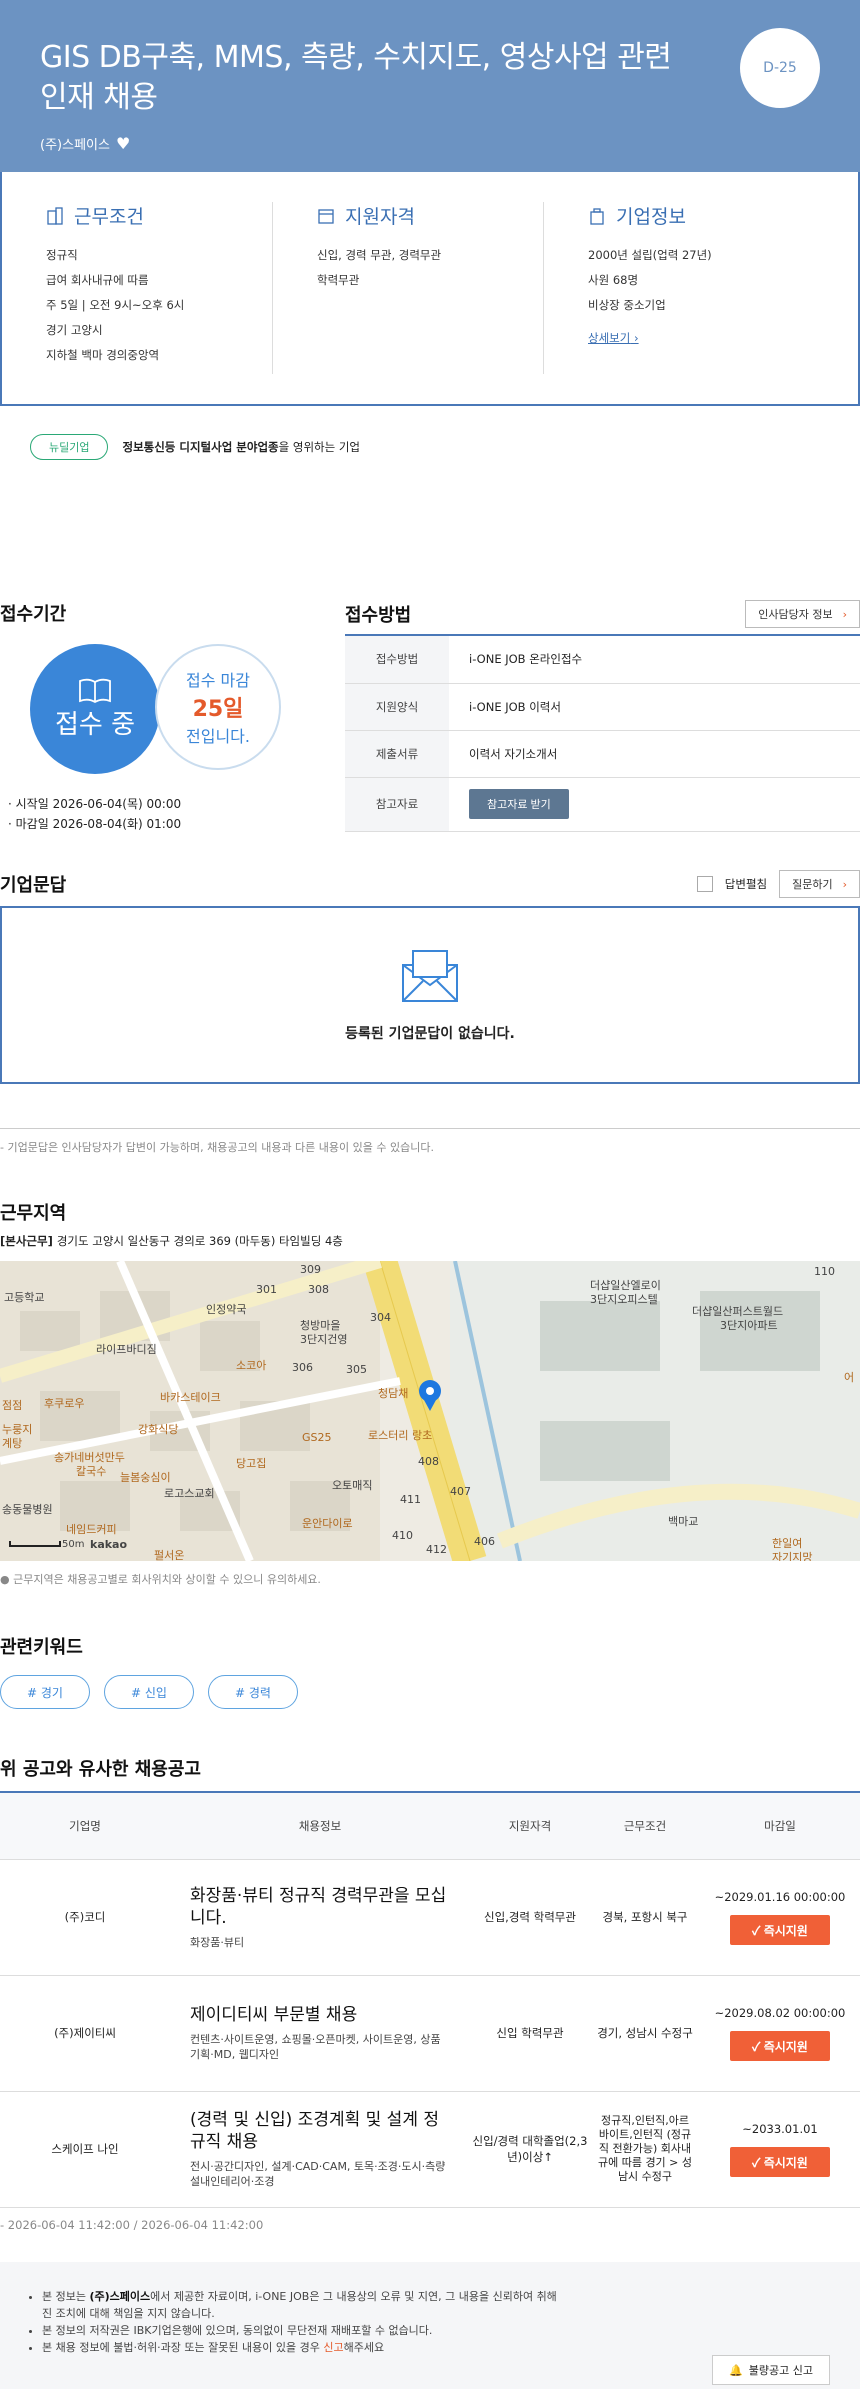 Image resolution: width=860 pixels, height=2389 pixels. What do you see at coordinates (253, 1692) in the screenshot?
I see `keyword-tag: # 경력` at bounding box center [253, 1692].